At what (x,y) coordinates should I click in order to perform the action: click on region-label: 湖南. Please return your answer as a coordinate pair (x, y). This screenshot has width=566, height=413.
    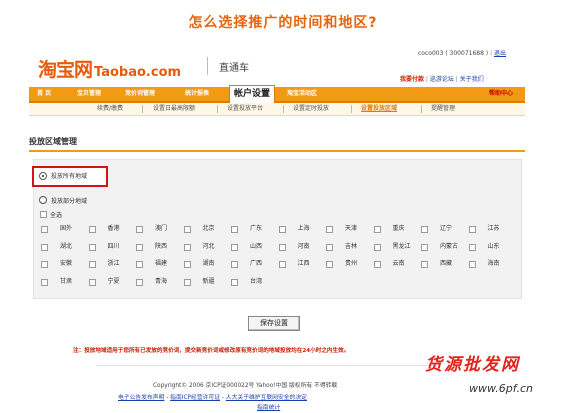
    Looking at the image, I should click on (208, 263).